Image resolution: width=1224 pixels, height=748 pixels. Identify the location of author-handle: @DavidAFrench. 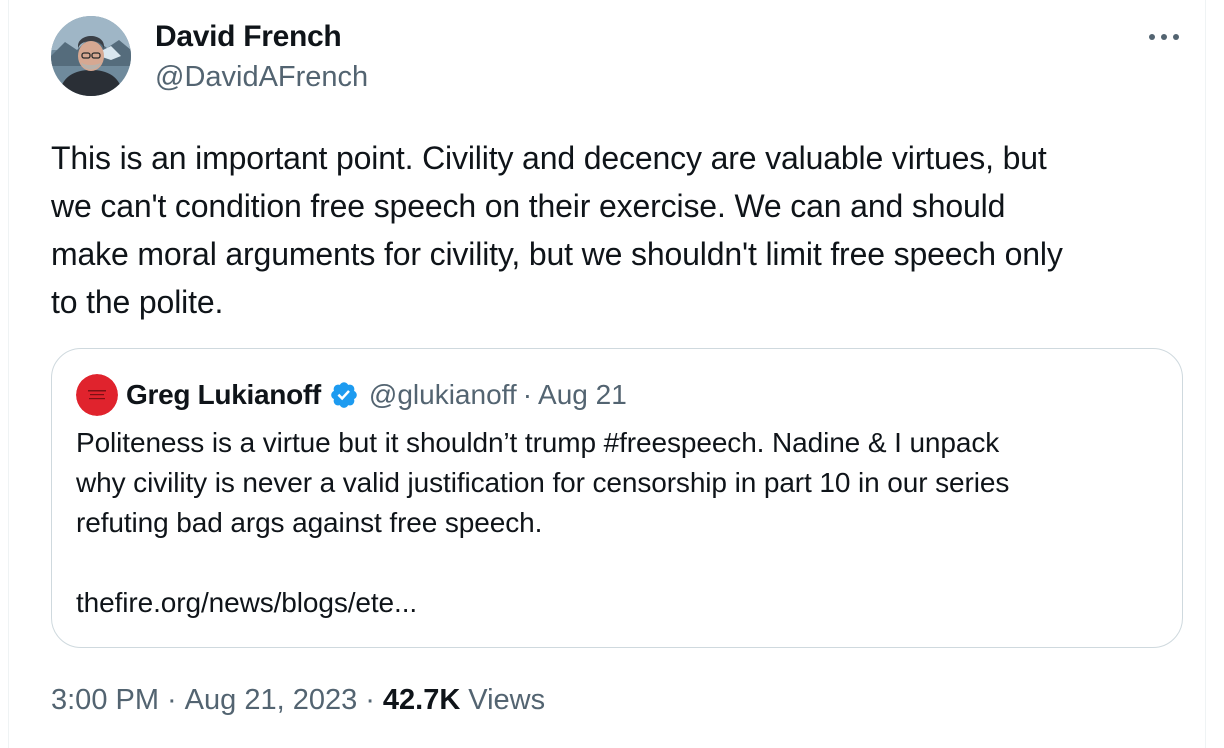
(261, 77).